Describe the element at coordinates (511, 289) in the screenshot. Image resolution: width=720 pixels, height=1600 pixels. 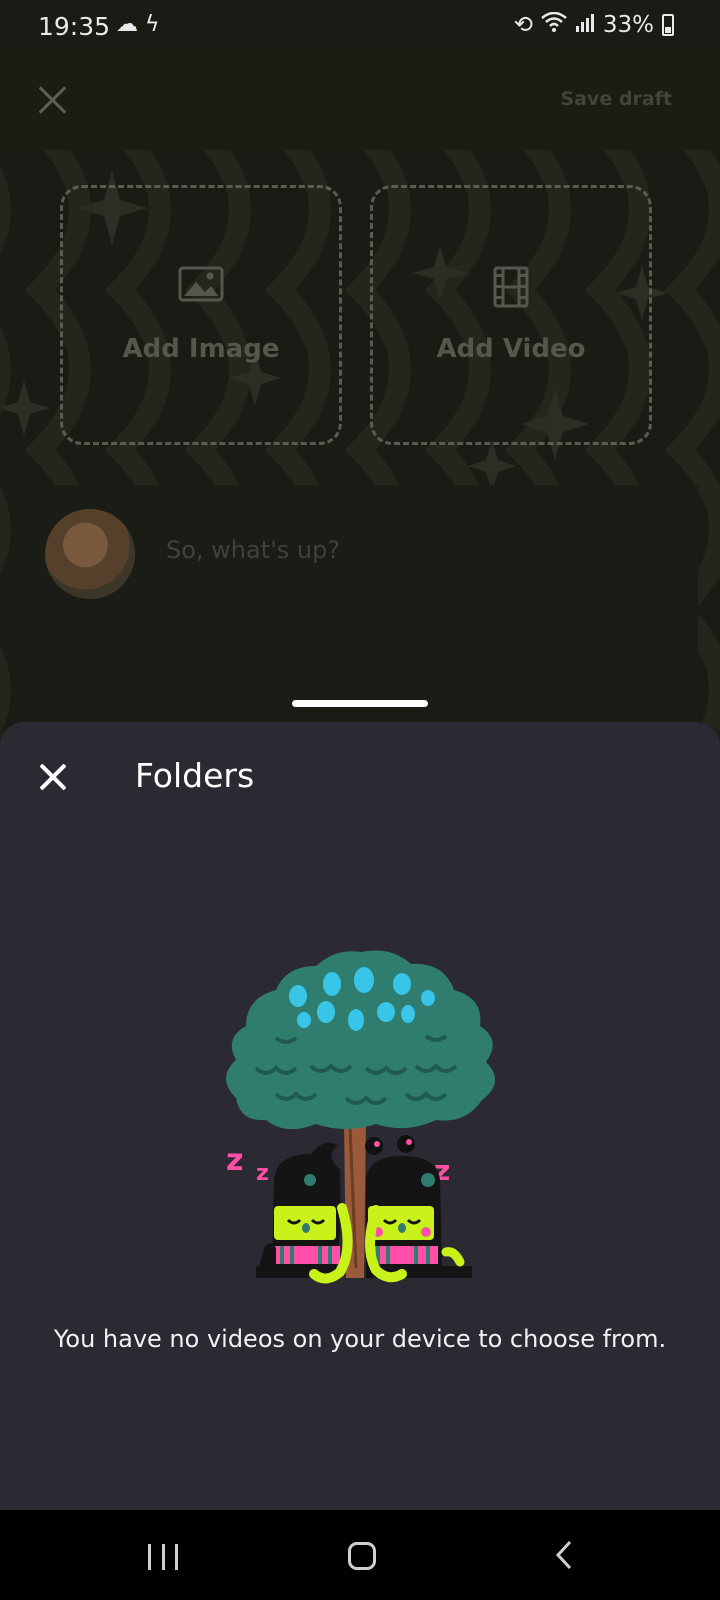
I see `film-icon` at that location.